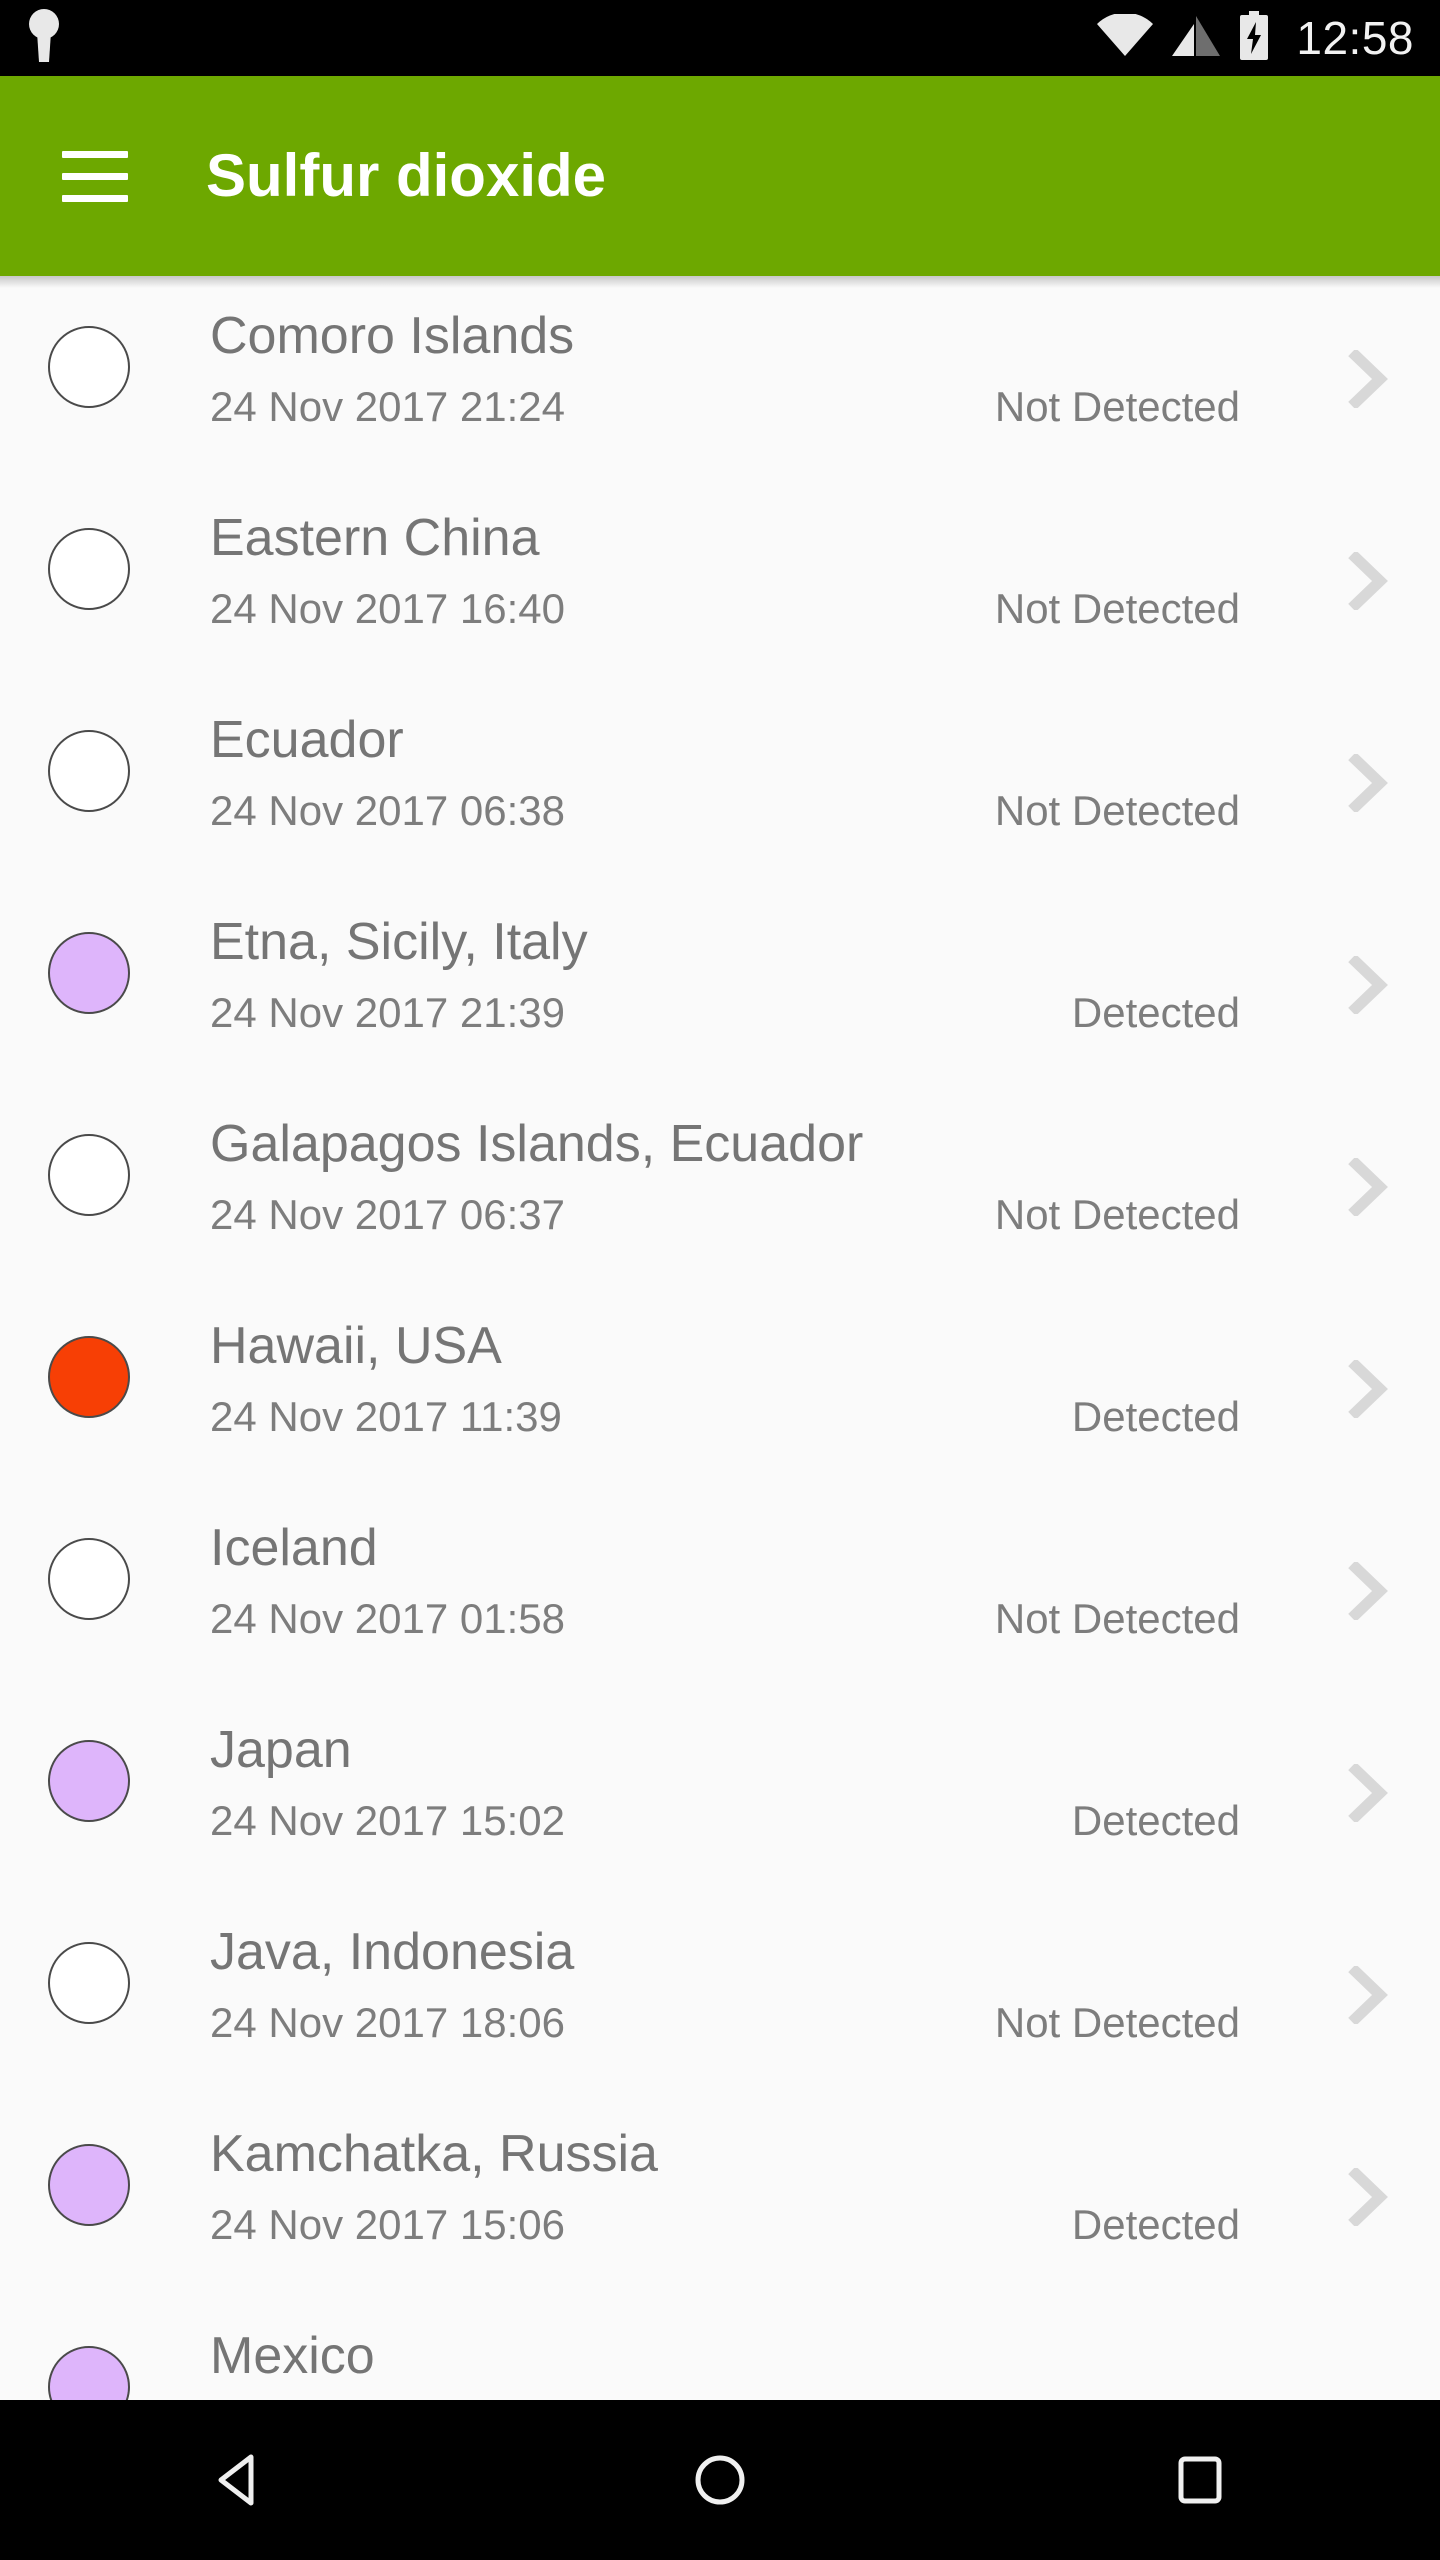 The image size is (1440, 2560). What do you see at coordinates (387, 1214) in the screenshot?
I see `observation-timestamp: 24 Nov 2017 06:37` at bounding box center [387, 1214].